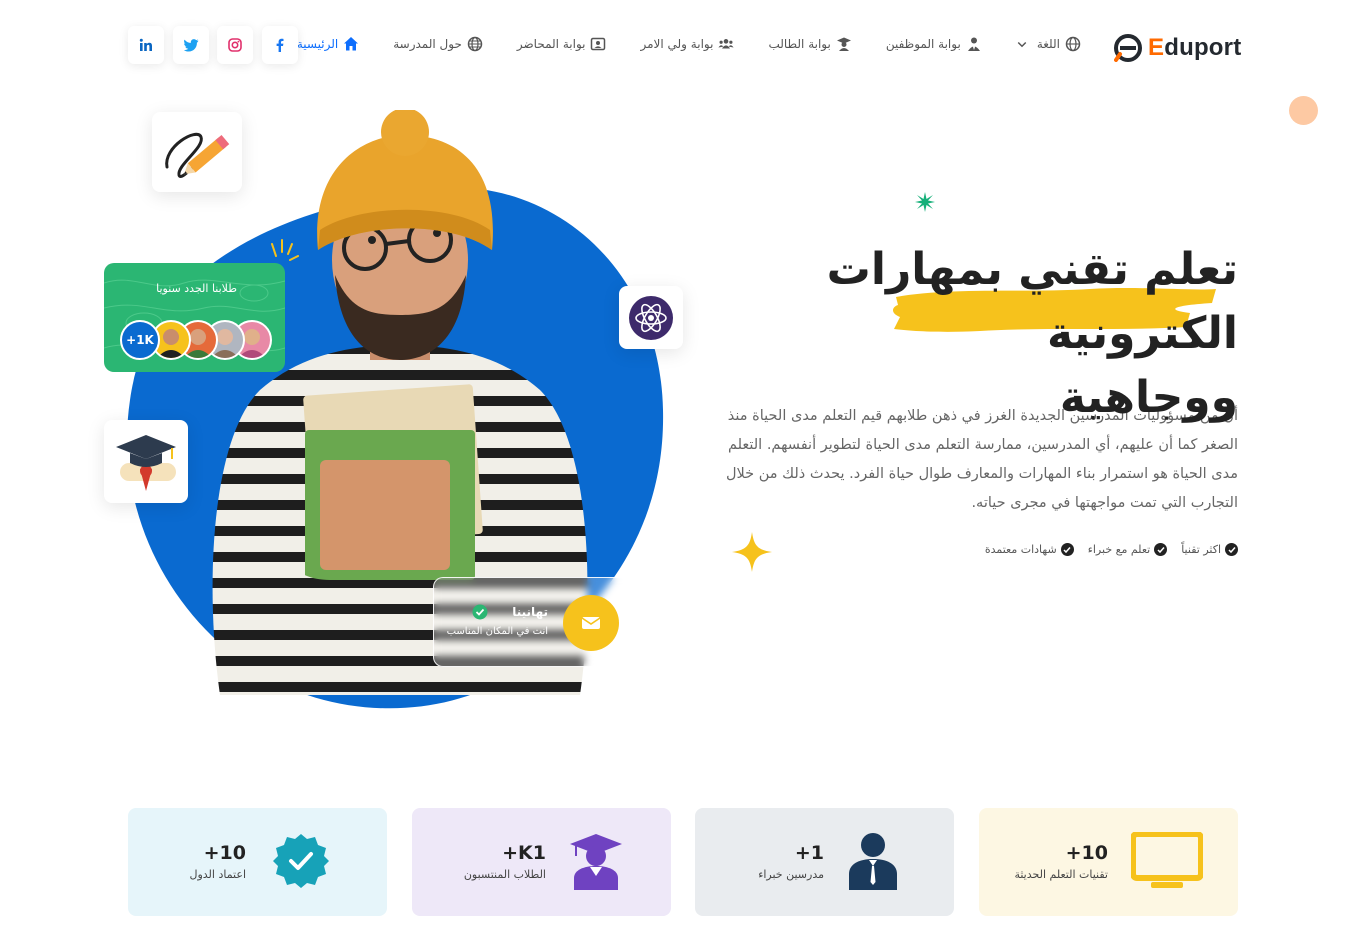 This screenshot has width=1365, height=929. I want to click on instagram-button, so click(235, 45).